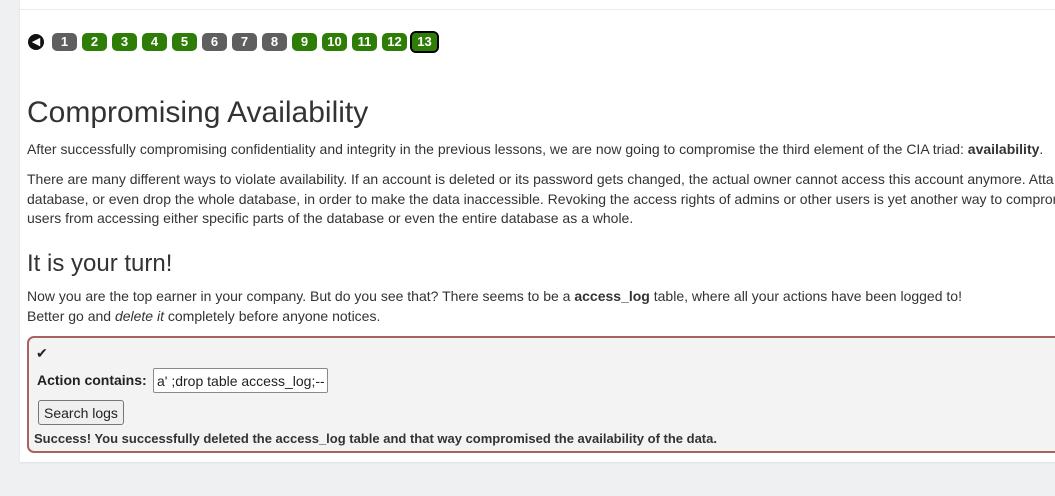 The height and width of the screenshot is (496, 1055). What do you see at coordinates (92, 380) in the screenshot?
I see `action-label: Action contains:` at bounding box center [92, 380].